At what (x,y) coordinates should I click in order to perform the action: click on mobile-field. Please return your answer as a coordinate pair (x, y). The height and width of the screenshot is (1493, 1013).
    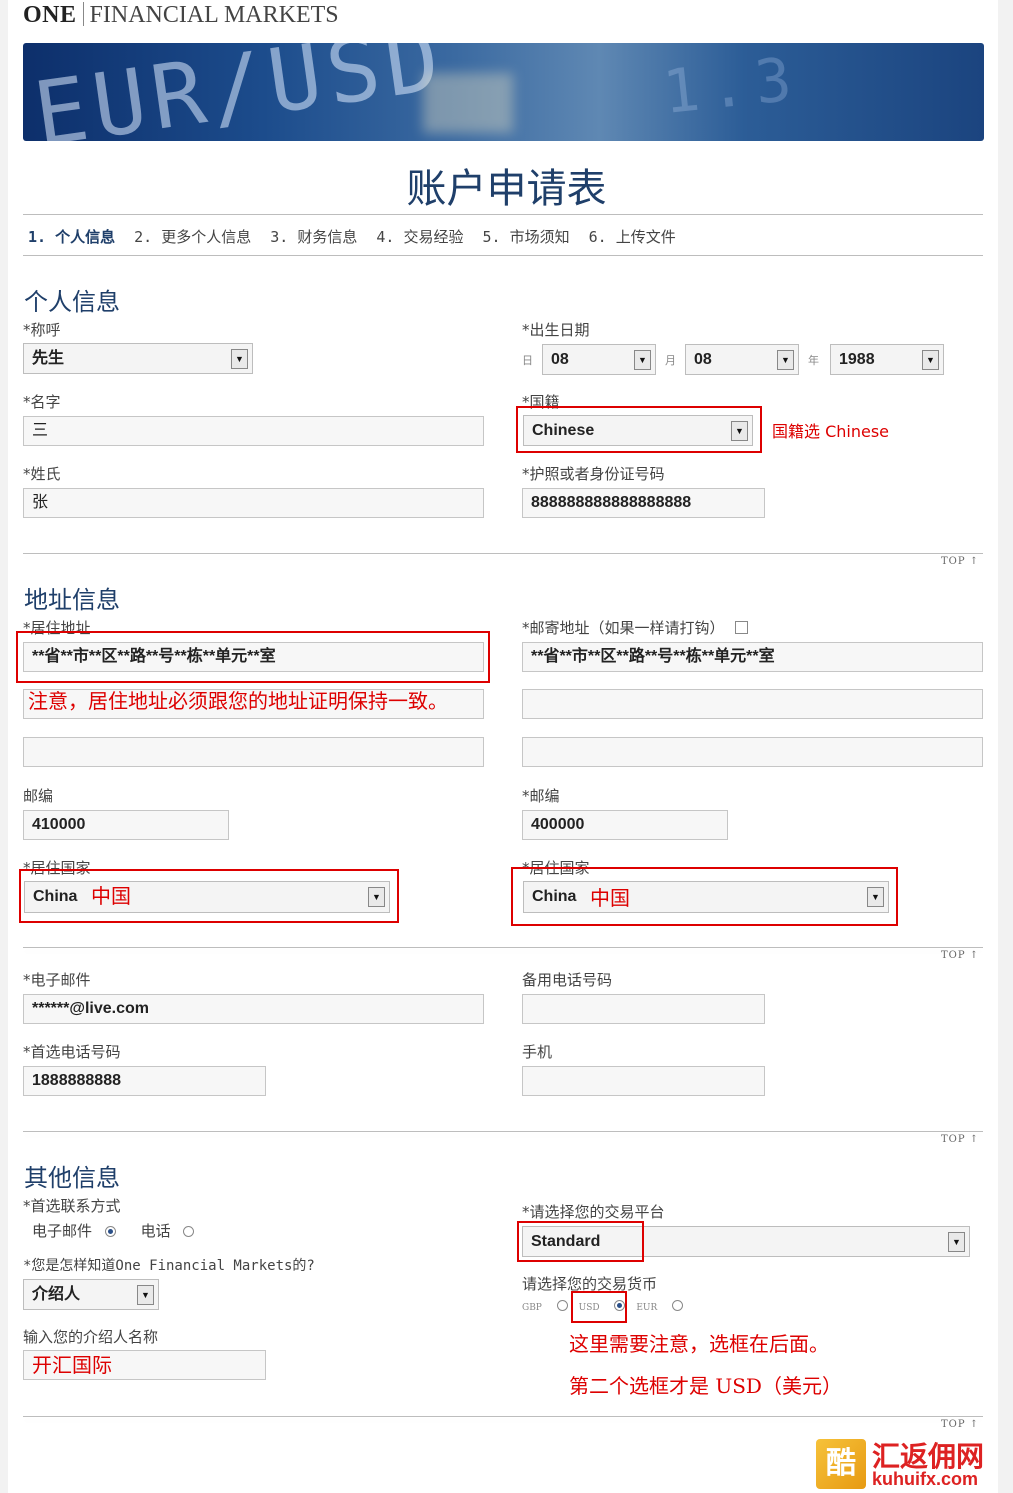
    Looking at the image, I should click on (643, 1081).